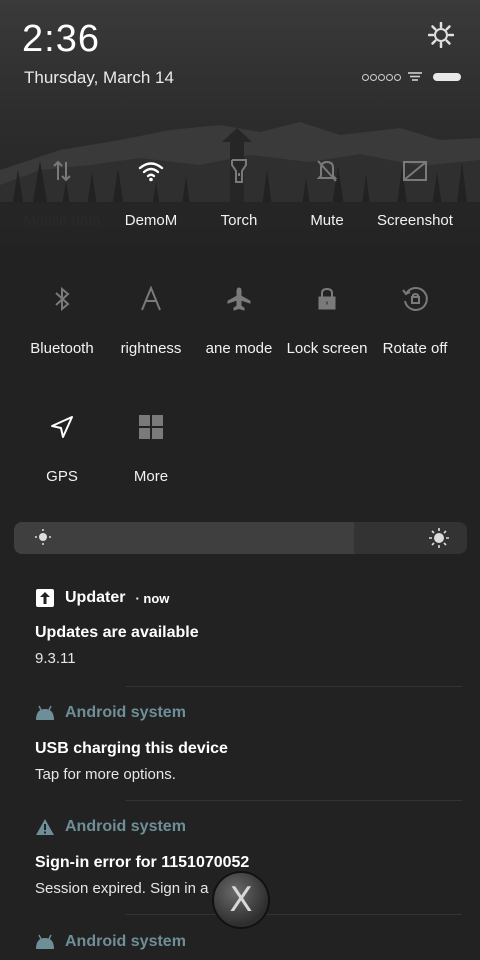 This screenshot has height=960, width=480. I want to click on tile-label: ane mode, so click(239, 348).